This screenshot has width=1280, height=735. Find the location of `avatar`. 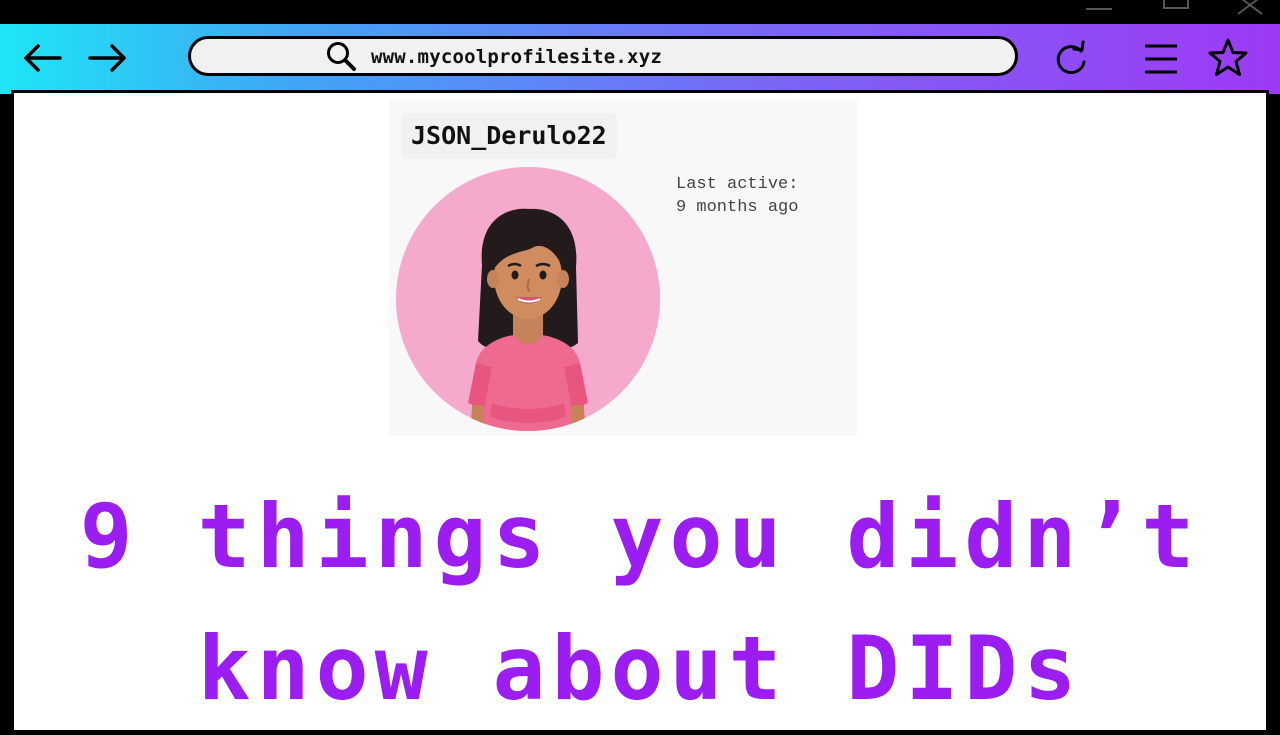

avatar is located at coordinates (528, 299).